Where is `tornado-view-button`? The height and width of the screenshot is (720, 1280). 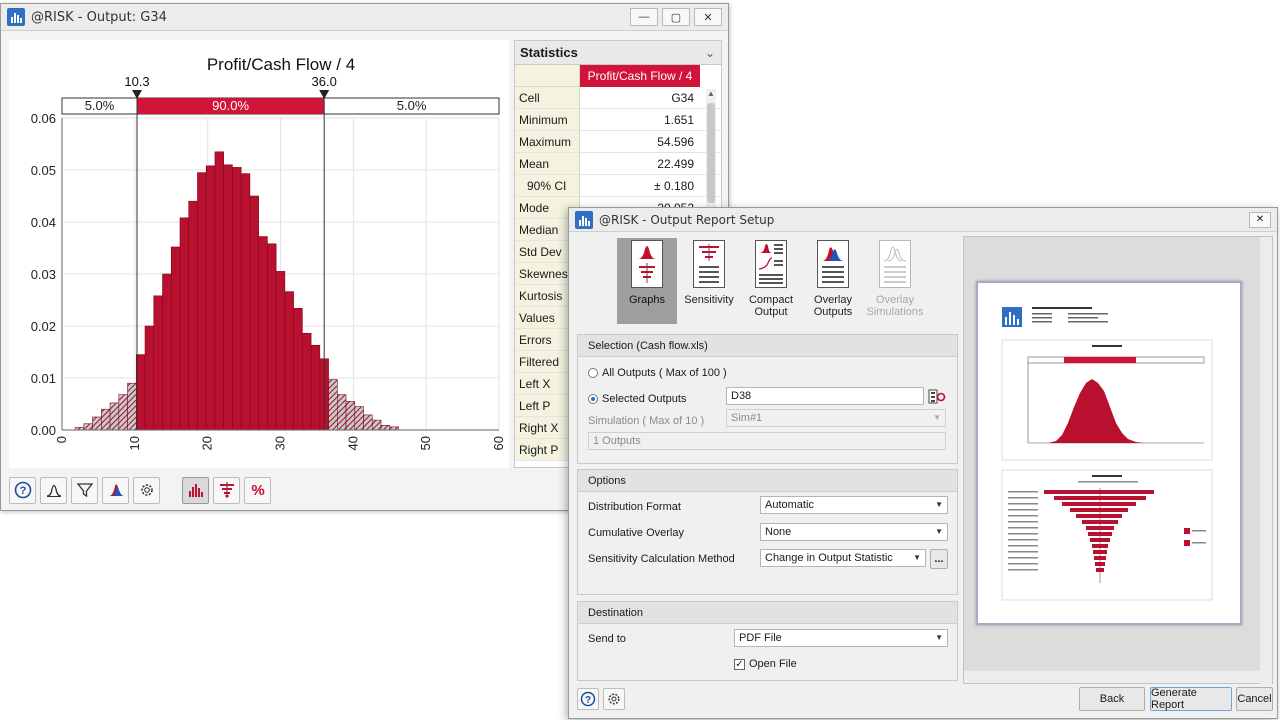 tornado-view-button is located at coordinates (226, 490).